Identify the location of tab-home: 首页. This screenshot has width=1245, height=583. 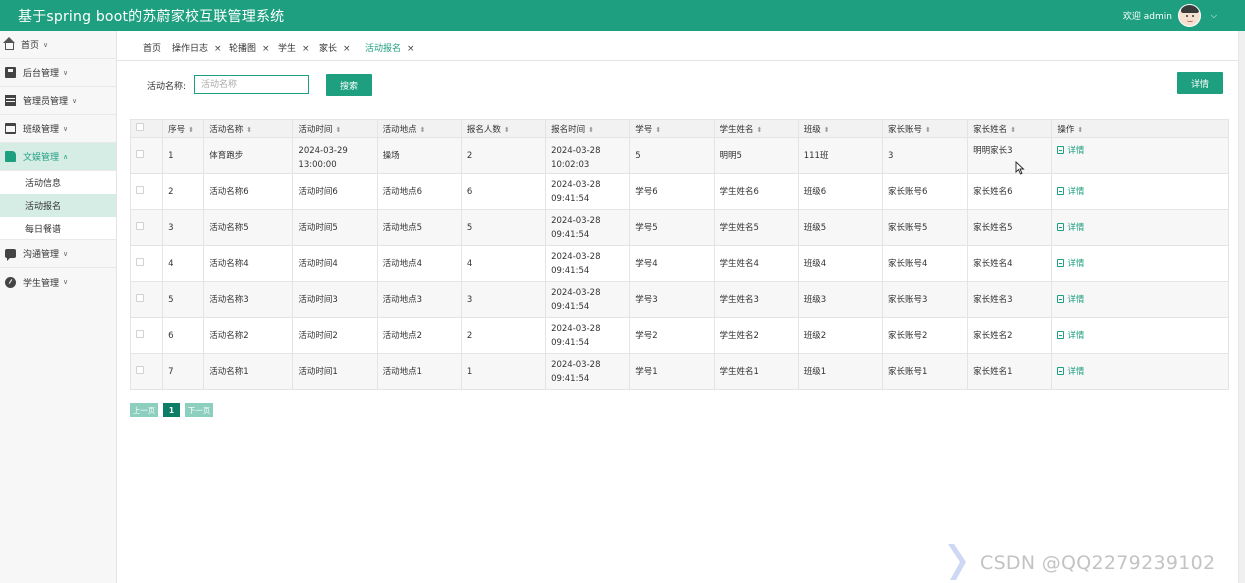
(152, 47).